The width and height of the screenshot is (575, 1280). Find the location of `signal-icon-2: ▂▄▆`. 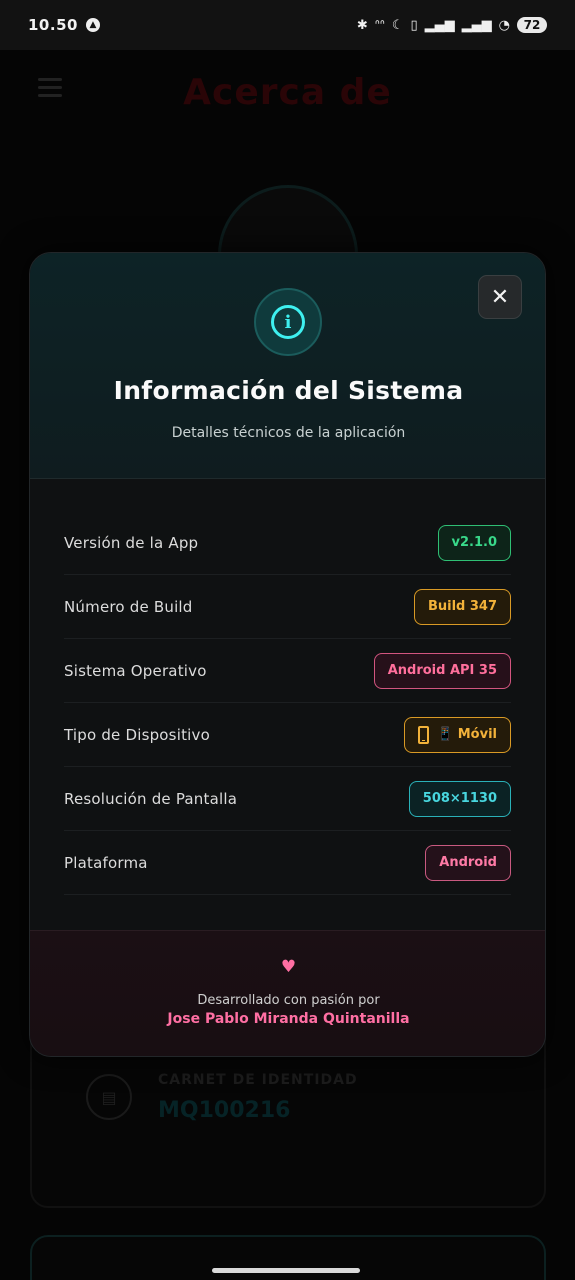

signal-icon-2: ▂▄▆ is located at coordinates (476, 25).